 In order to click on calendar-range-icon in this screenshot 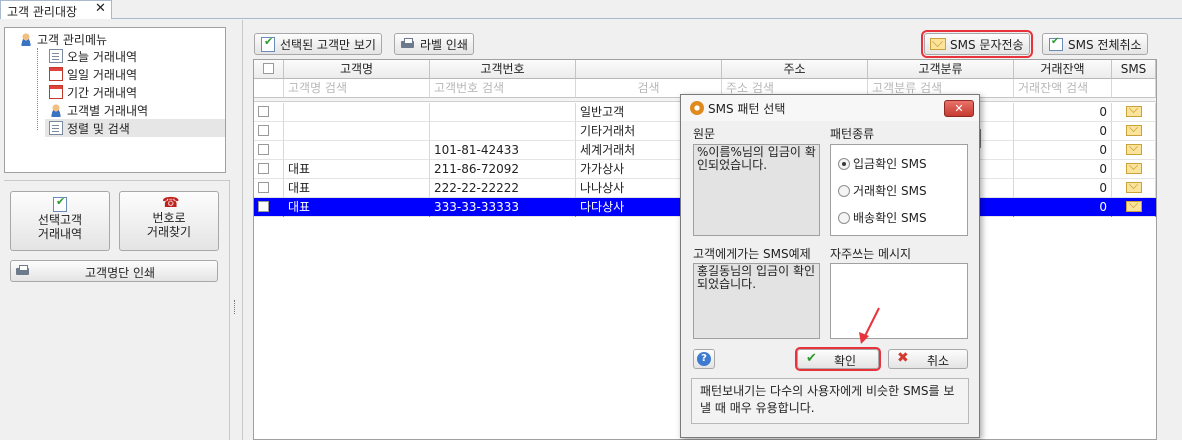, I will do `click(56, 92)`.